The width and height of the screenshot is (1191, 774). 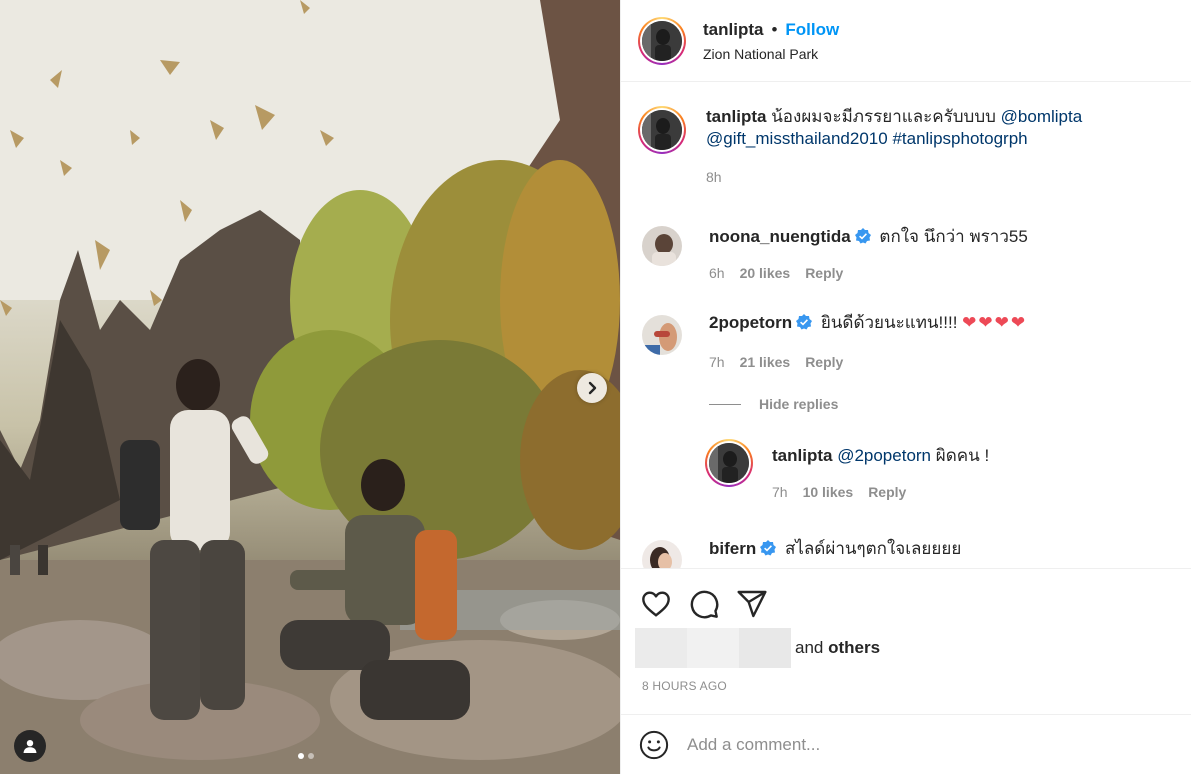 I want to click on liked-by: and others, so click(x=757, y=648).